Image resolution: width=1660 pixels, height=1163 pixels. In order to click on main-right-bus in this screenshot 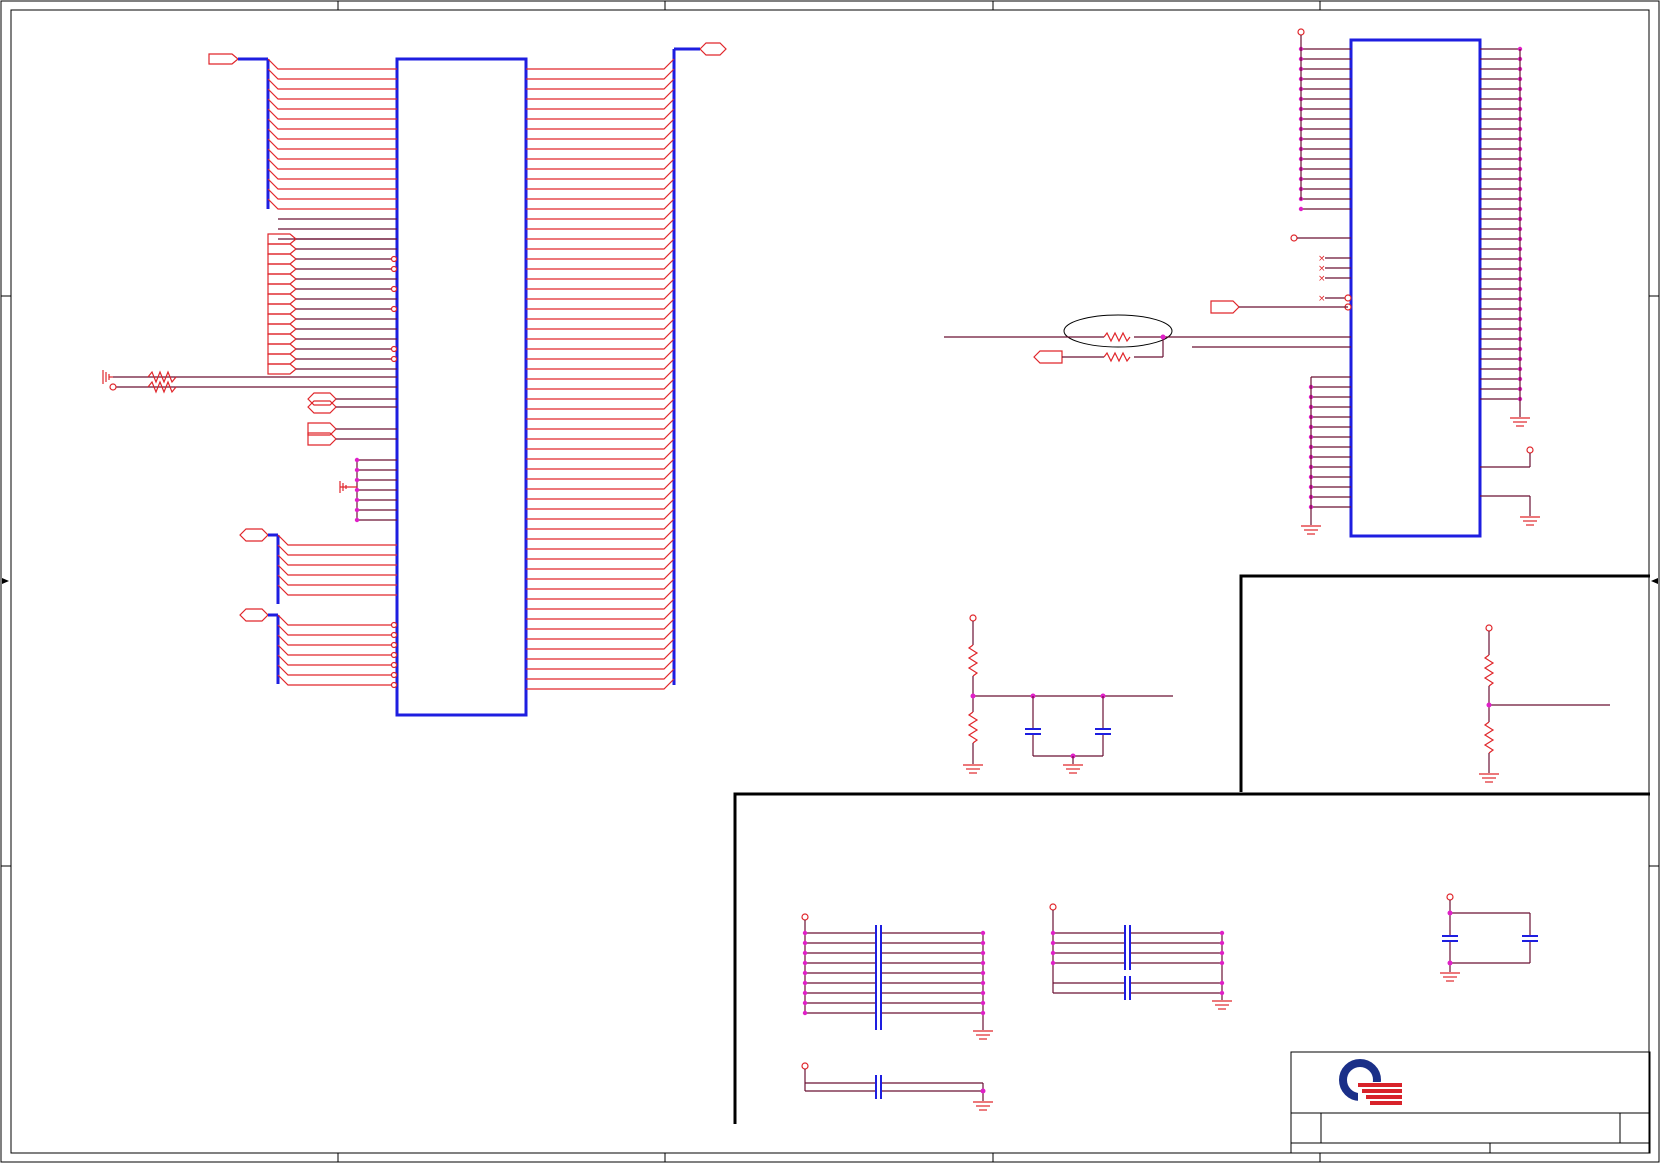, I will do `click(626, 366)`.